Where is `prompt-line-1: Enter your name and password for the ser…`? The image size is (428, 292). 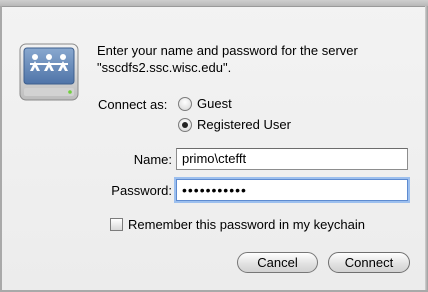 prompt-line-1: Enter your name and password for the ser… is located at coordinates (227, 50).